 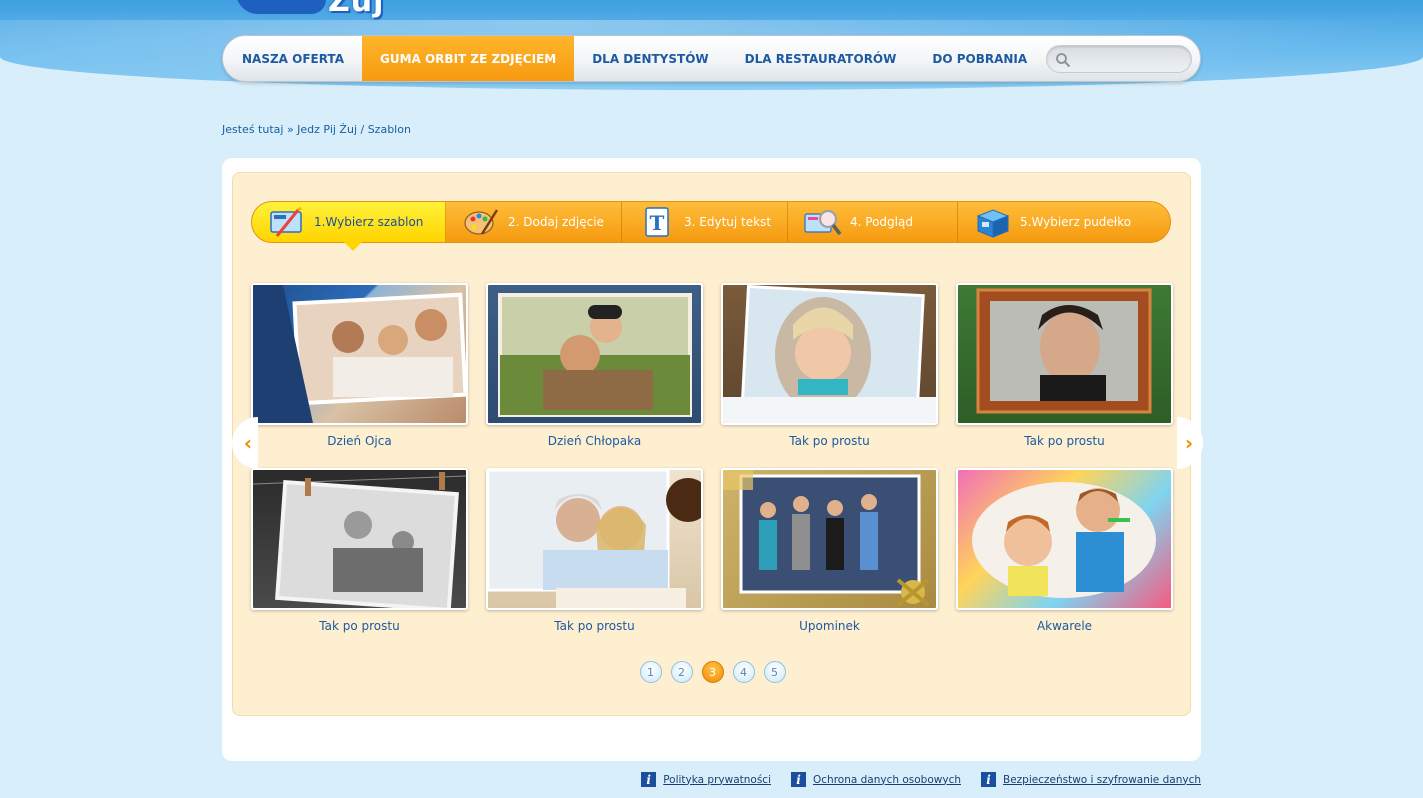 I want to click on step-2-add-photo: 2. Dodaj zdjęcie, so click(x=534, y=222).